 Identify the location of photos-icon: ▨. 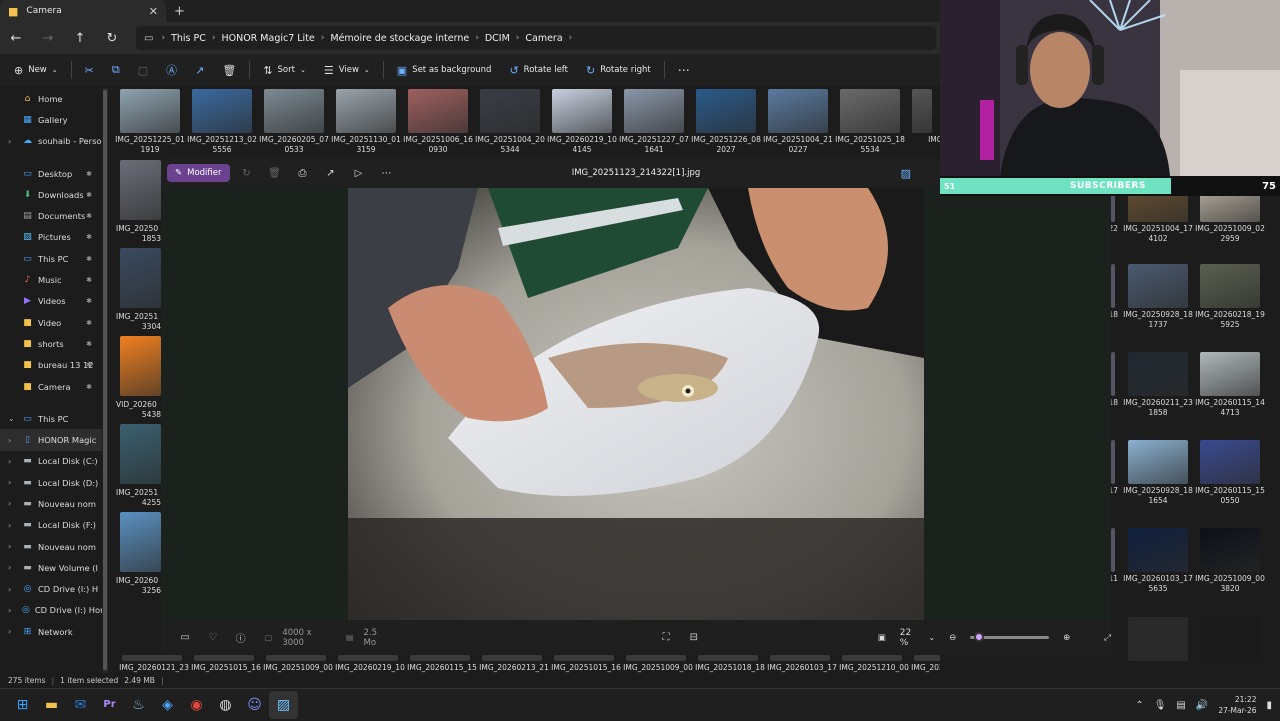
(283, 704).